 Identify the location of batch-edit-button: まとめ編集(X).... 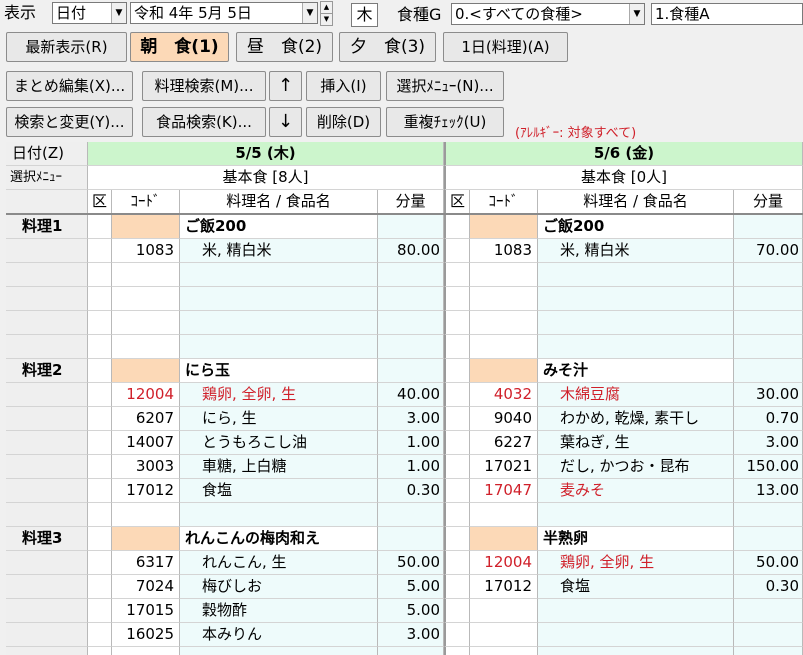
(69, 86).